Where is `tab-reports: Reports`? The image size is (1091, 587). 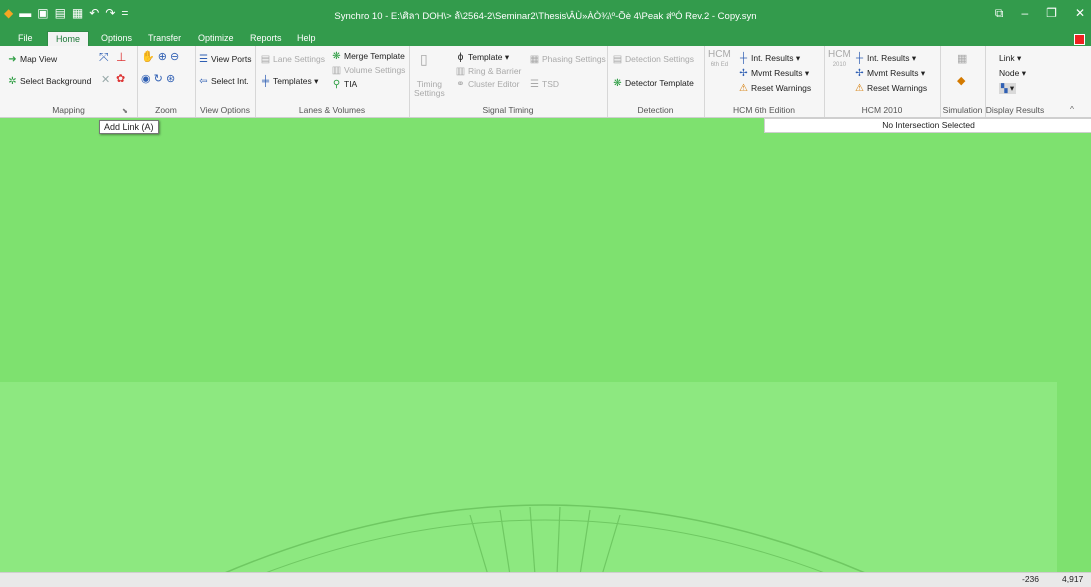
tab-reports: Reports is located at coordinates (266, 38).